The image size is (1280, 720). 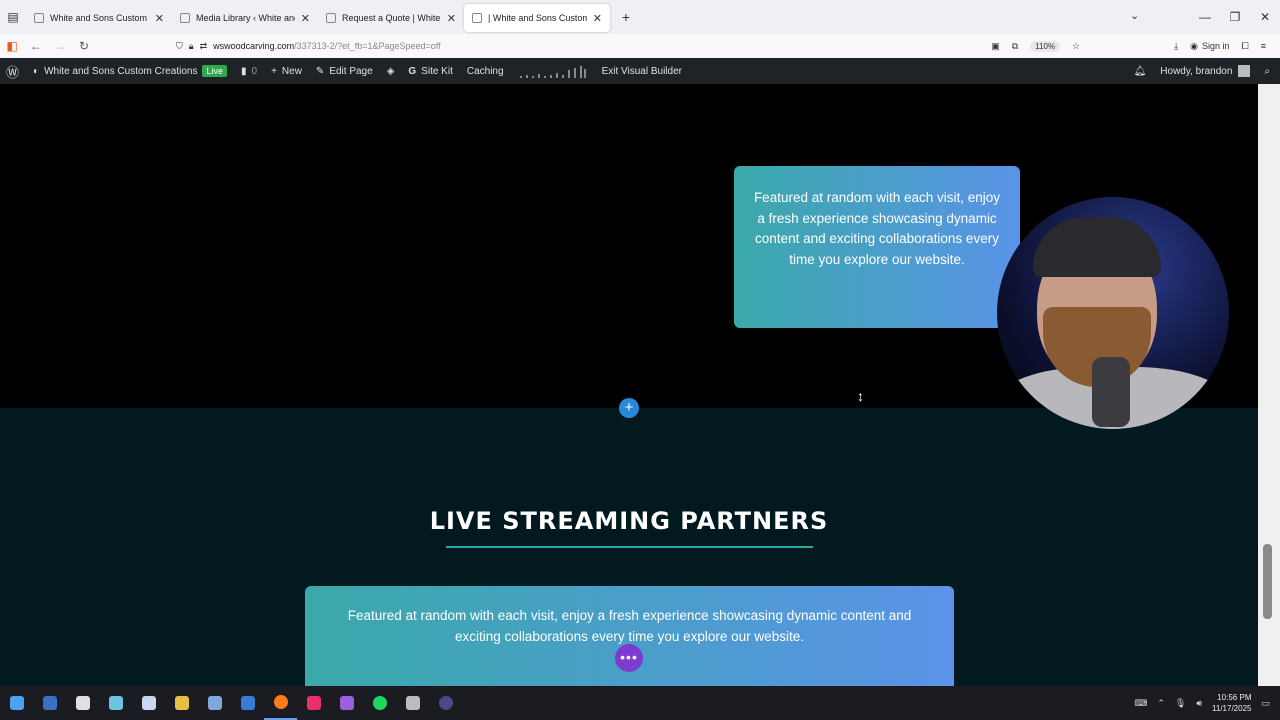 I want to click on spotify-icon, so click(x=379, y=703).